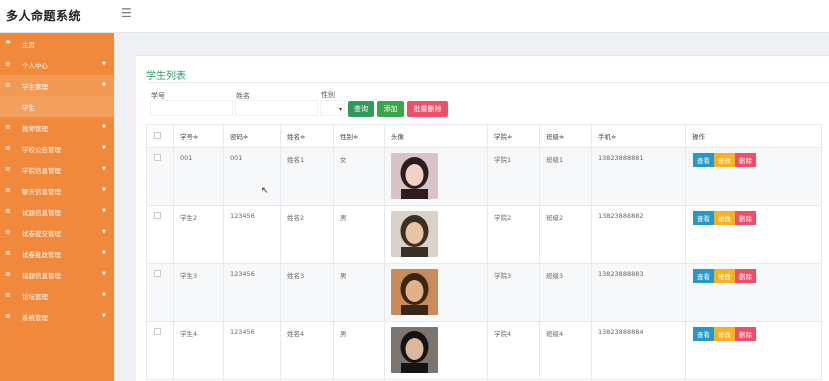 The height and width of the screenshot is (381, 829). Describe the element at coordinates (513, 292) in the screenshot. I see `cell-college: 学院3` at that location.